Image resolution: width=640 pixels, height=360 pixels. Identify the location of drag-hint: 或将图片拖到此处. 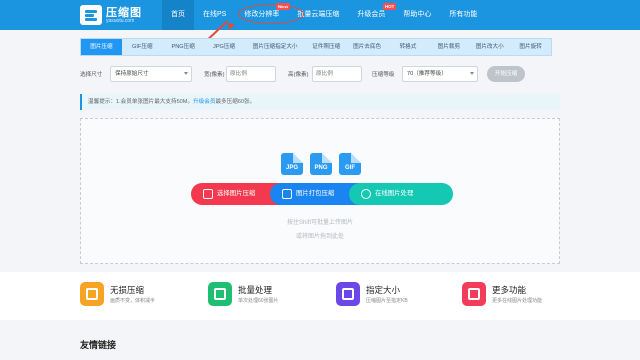
(319, 237).